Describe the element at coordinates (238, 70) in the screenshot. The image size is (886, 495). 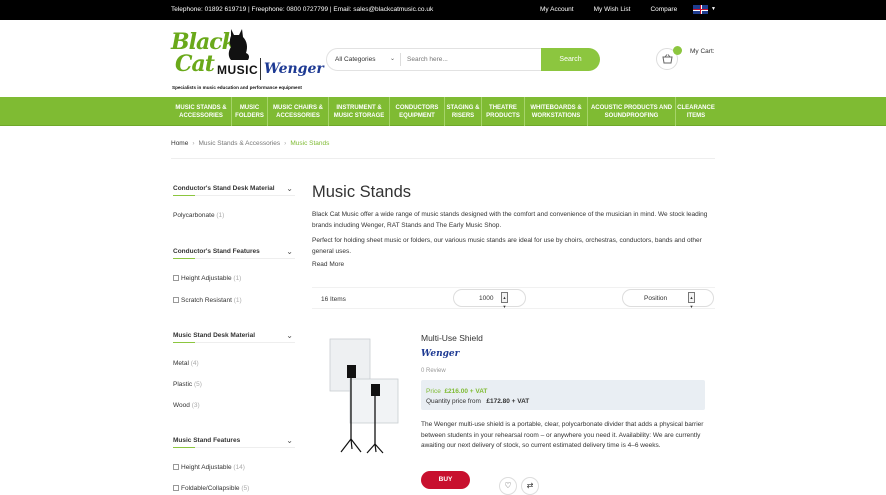
I see `logo-text-music: MUSIC` at that location.